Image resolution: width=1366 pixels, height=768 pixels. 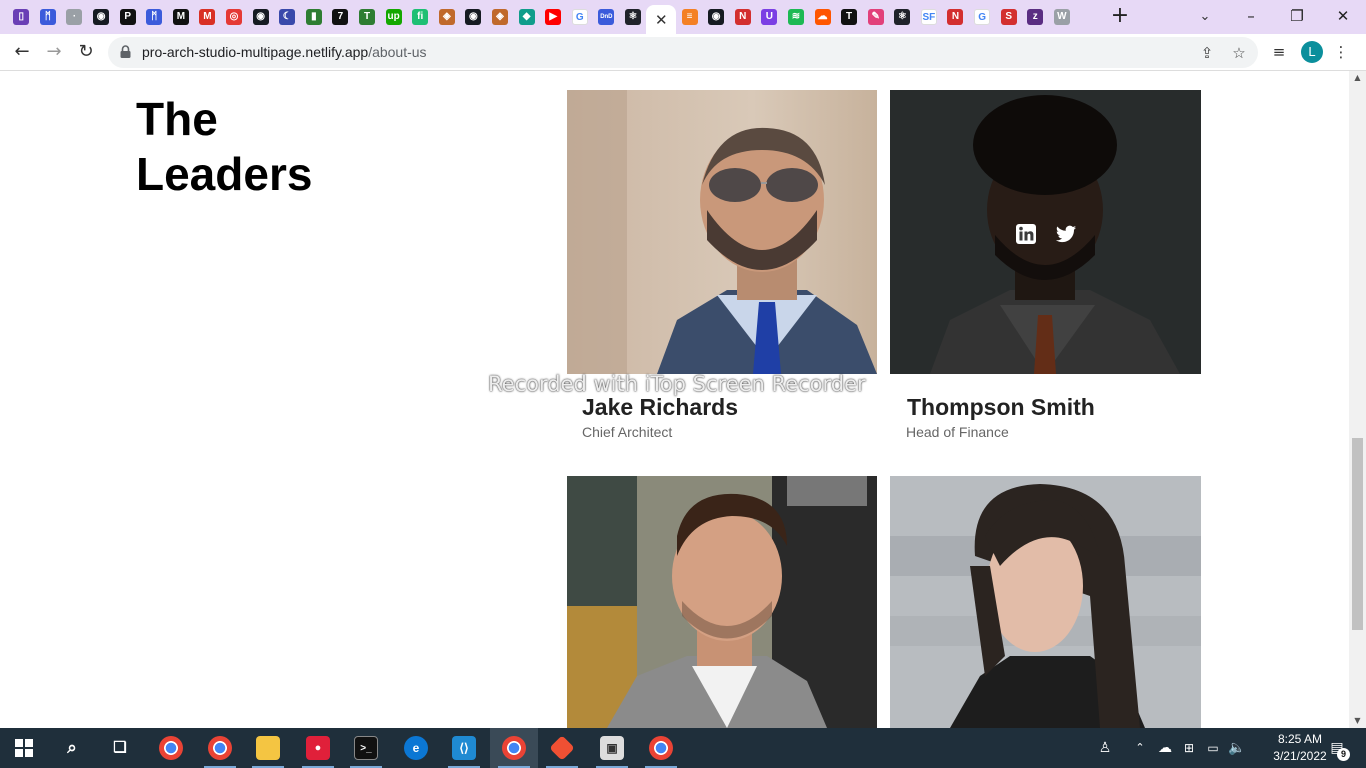 I want to click on browser-tab: ▶, so click(x=553, y=17).